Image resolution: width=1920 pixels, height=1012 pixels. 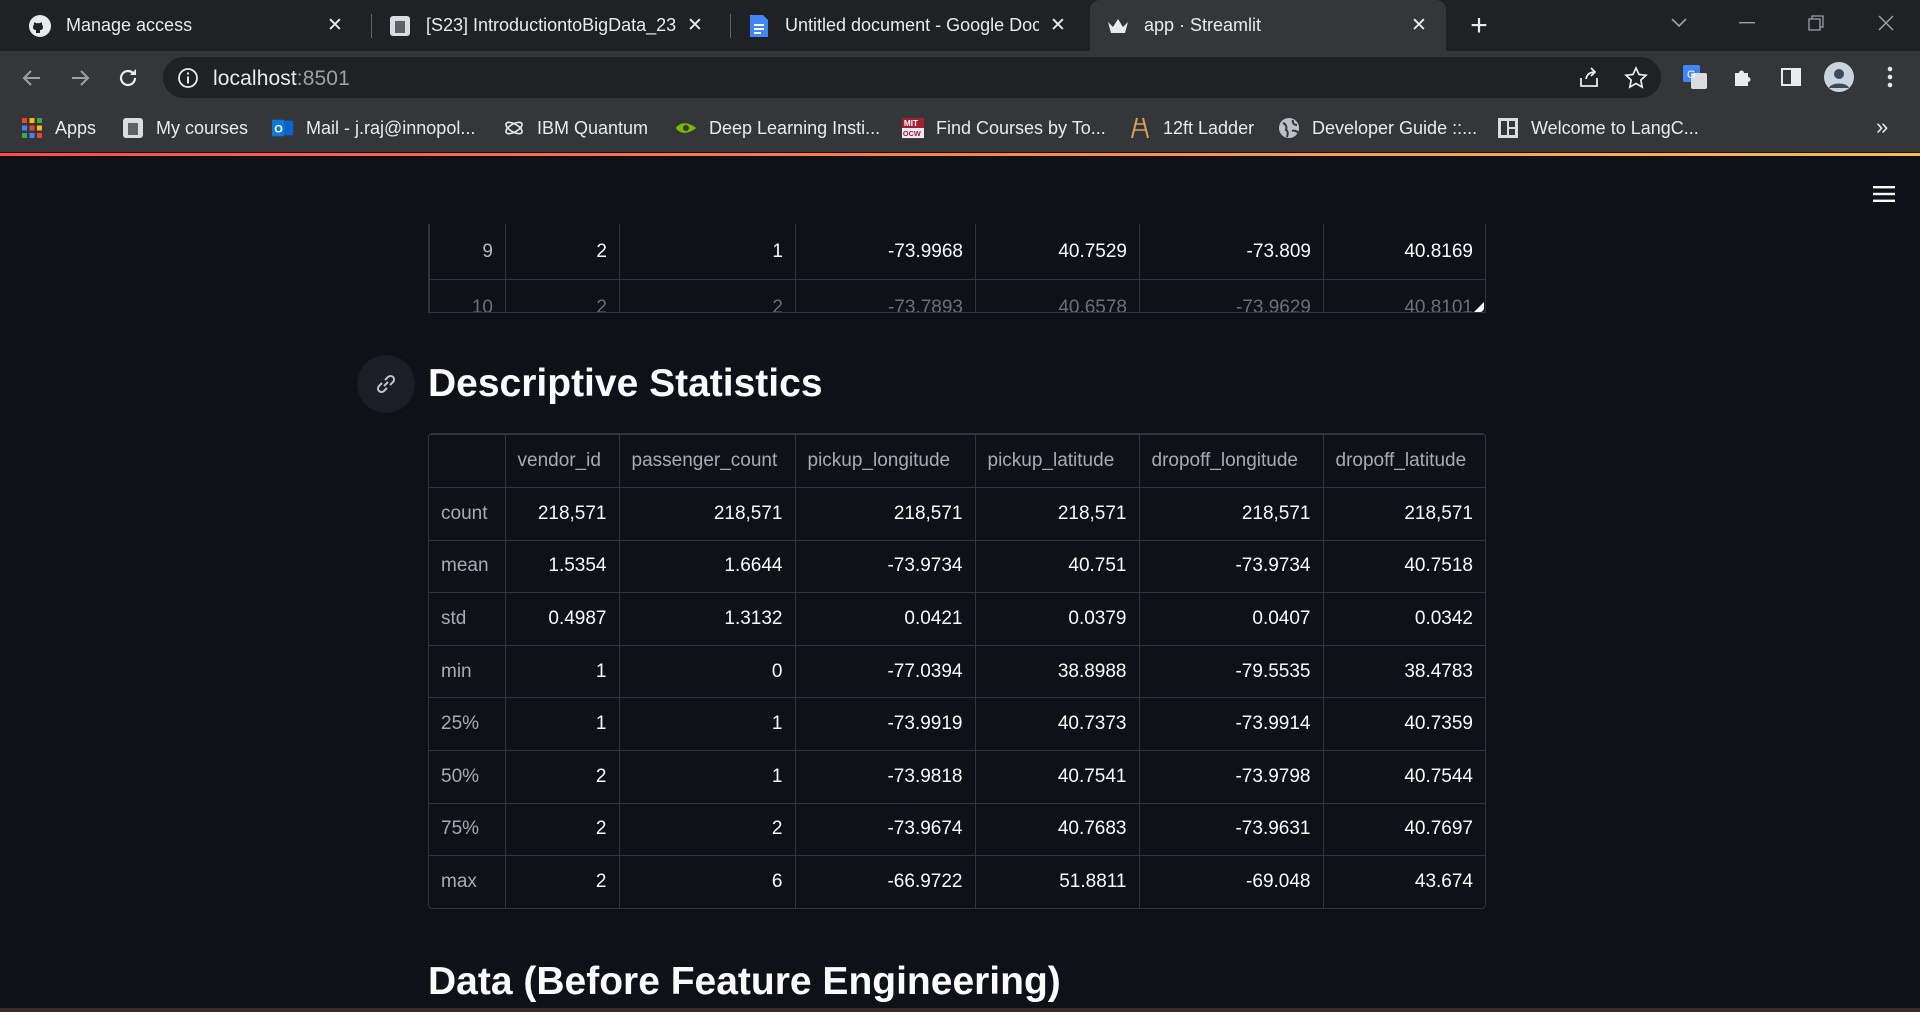 I want to click on column-header: vendor_id, so click(x=562, y=461).